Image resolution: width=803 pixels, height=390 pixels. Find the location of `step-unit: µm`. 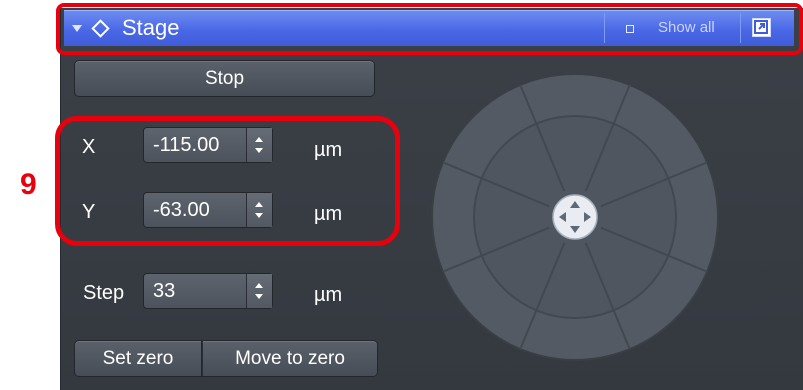

step-unit: µm is located at coordinates (328, 295).